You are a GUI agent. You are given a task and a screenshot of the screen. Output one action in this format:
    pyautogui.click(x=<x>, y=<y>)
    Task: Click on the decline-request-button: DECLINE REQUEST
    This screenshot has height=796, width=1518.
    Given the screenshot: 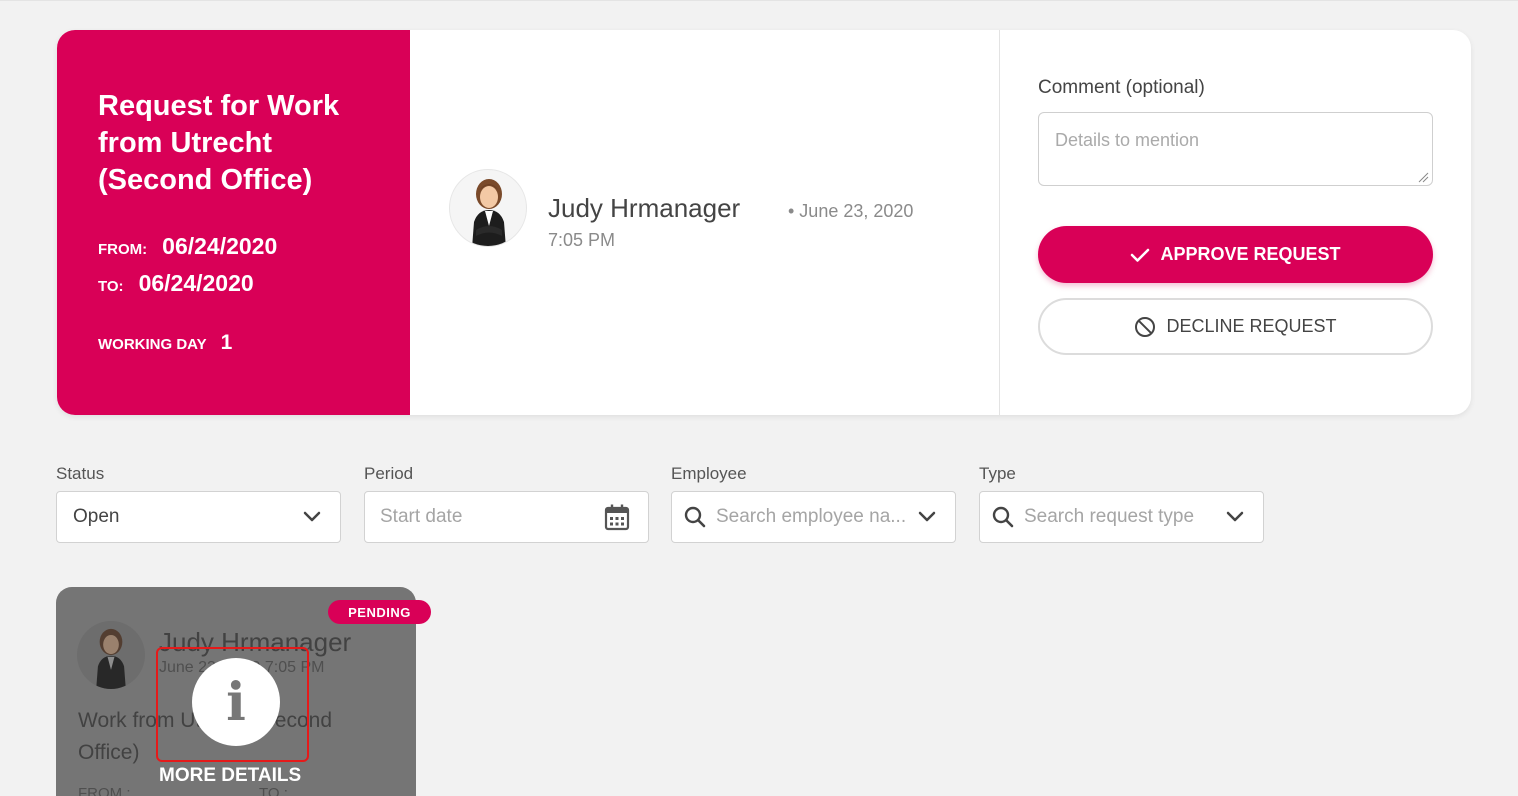 What is the action you would take?
    pyautogui.click(x=1235, y=326)
    